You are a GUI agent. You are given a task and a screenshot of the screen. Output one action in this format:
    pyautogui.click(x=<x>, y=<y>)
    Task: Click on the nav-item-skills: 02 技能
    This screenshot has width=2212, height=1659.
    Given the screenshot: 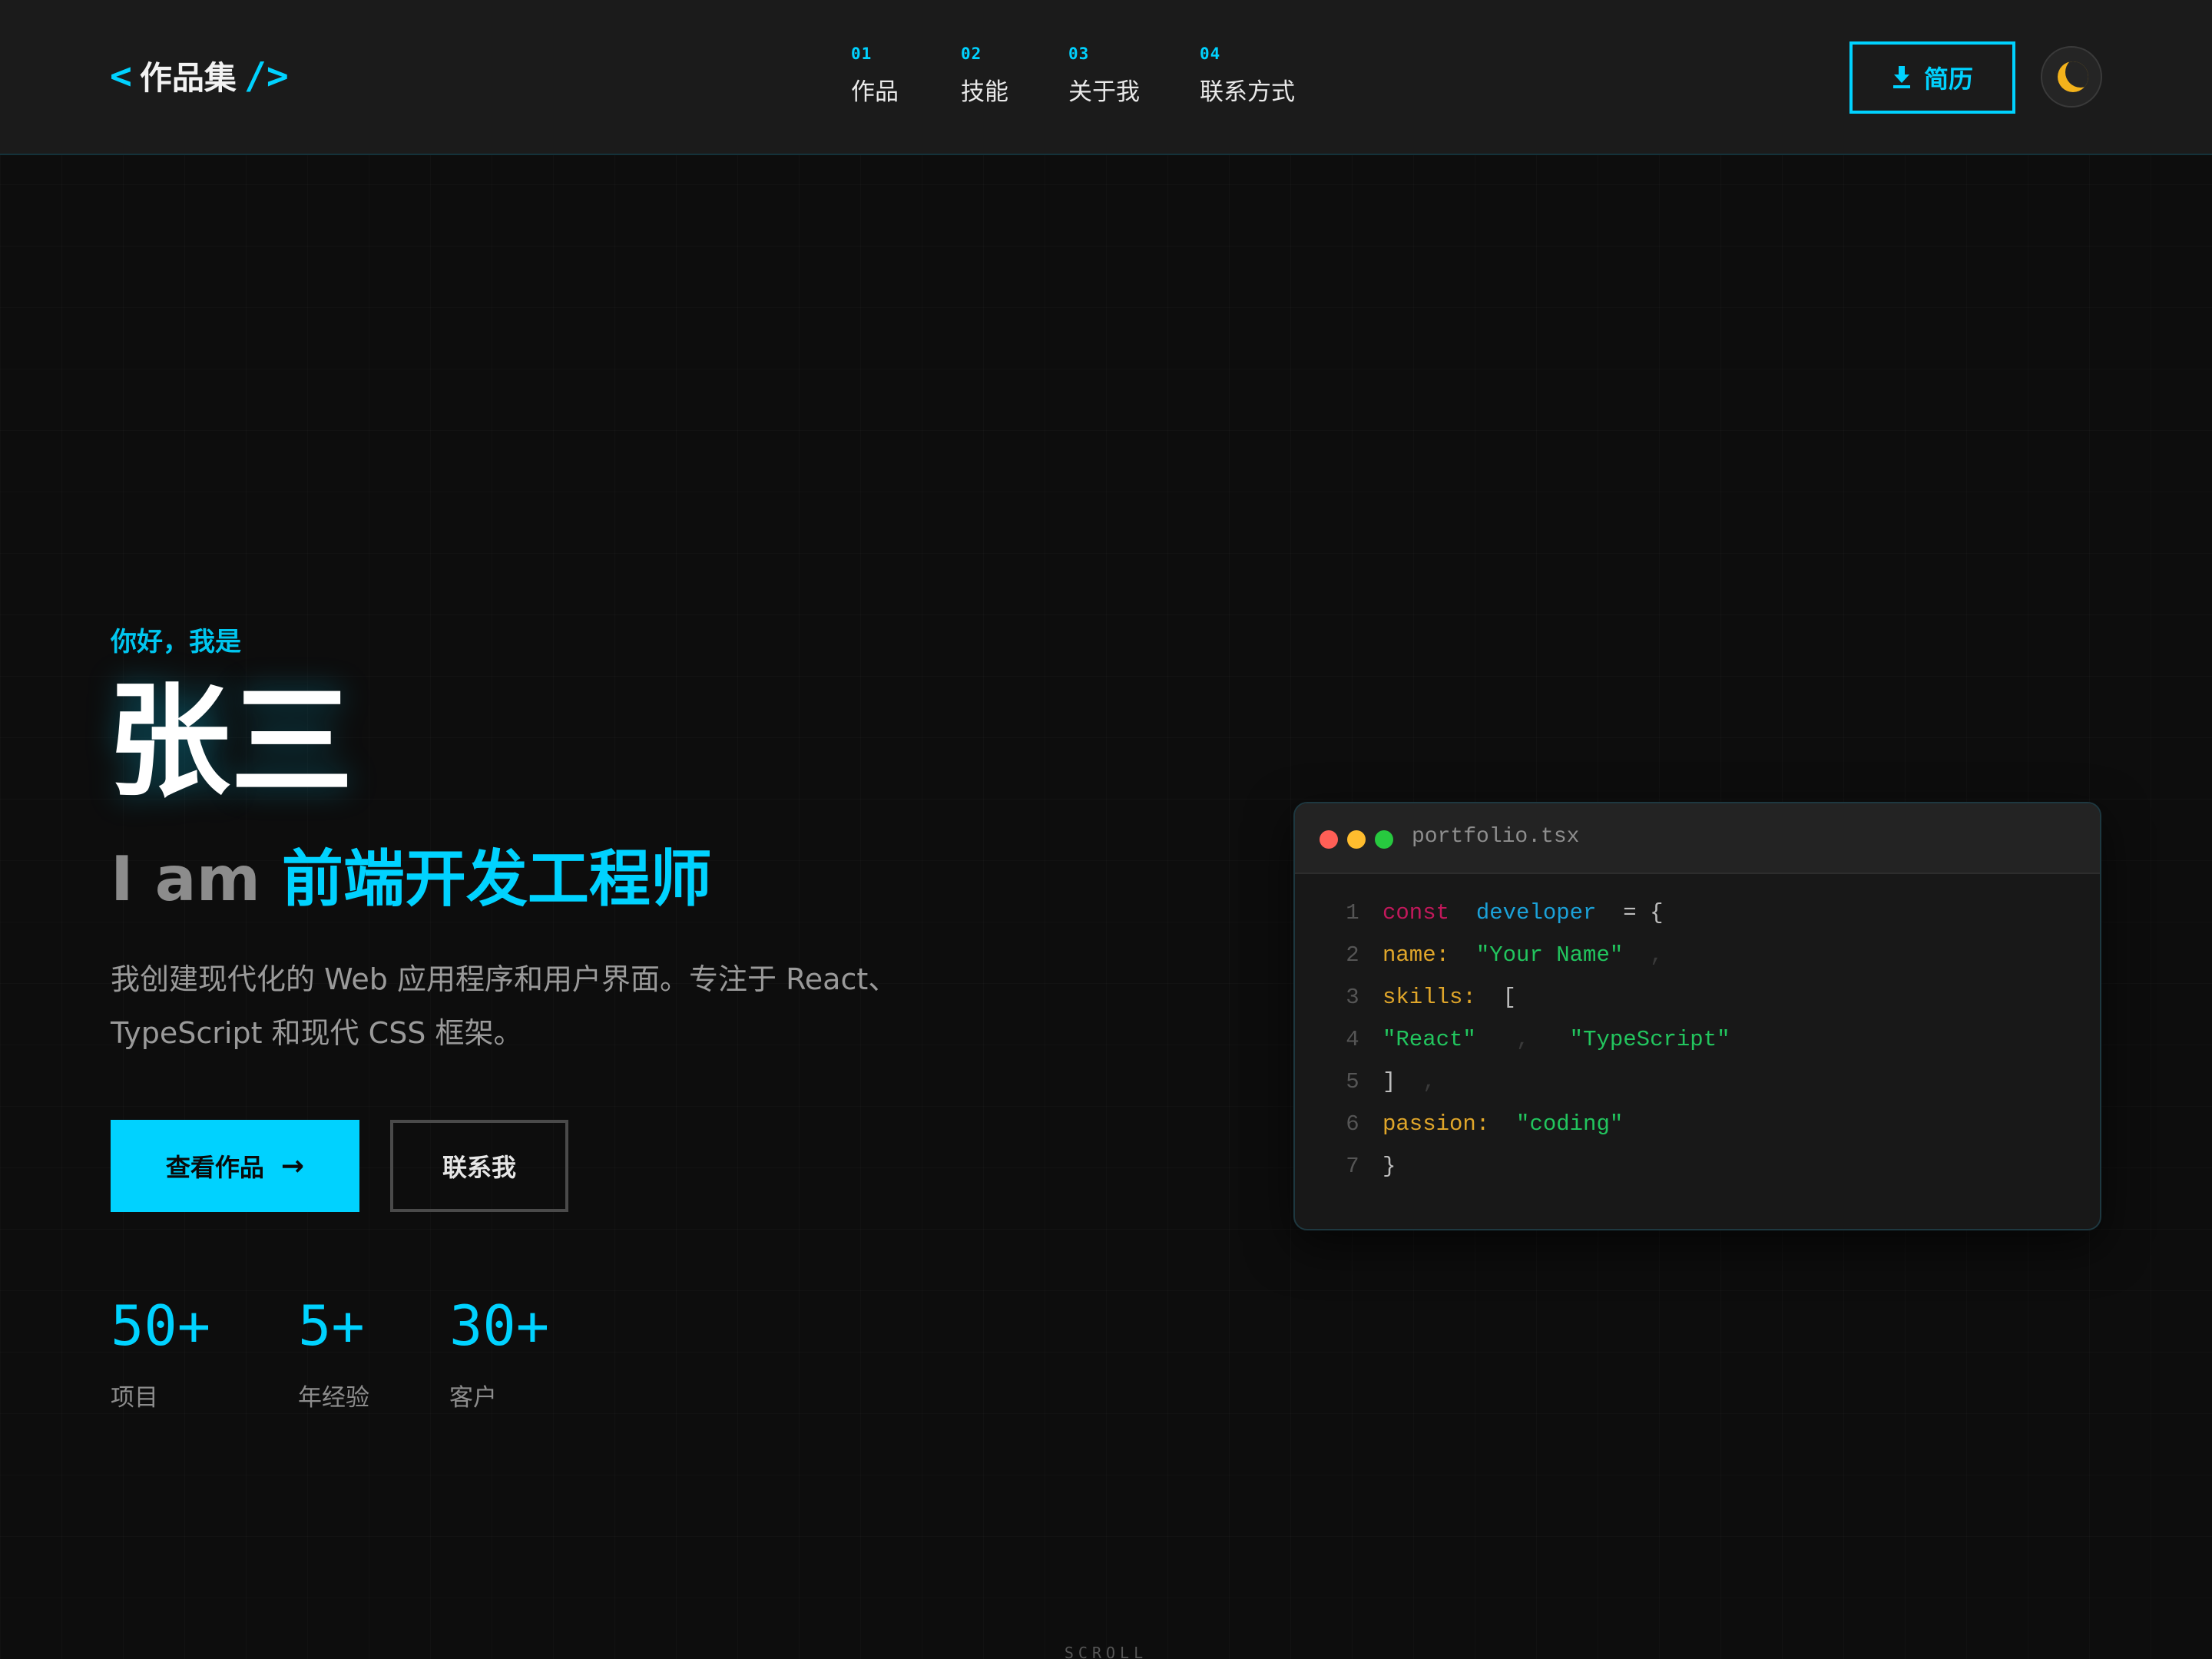 What is the action you would take?
    pyautogui.click(x=985, y=76)
    